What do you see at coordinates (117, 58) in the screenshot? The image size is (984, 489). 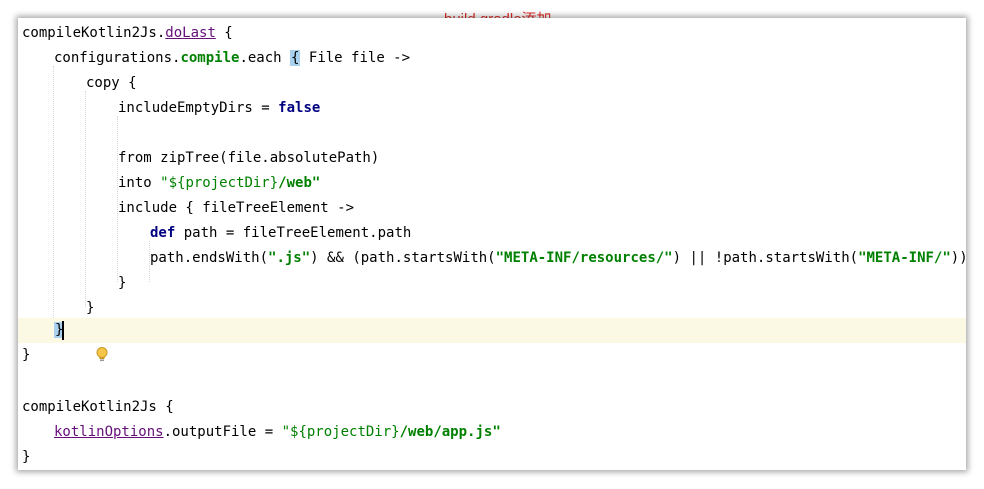 I see `code-token: configurations.` at bounding box center [117, 58].